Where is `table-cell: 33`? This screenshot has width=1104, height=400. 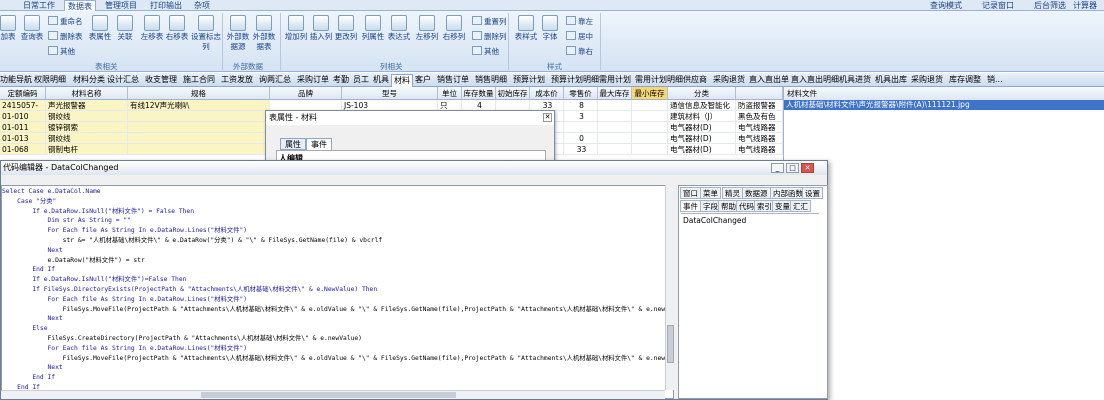
table-cell: 33 is located at coordinates (581, 149).